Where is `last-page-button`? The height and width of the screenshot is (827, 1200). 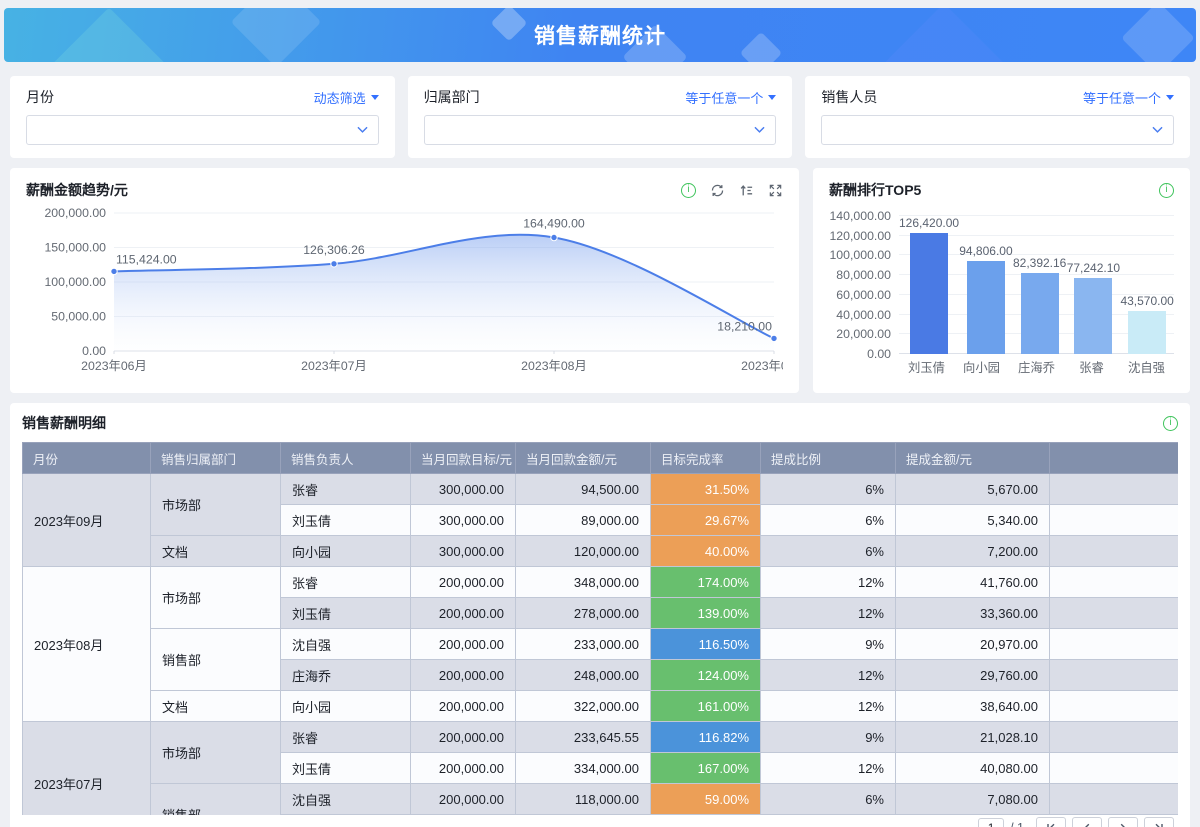
last-page-button is located at coordinates (1159, 821).